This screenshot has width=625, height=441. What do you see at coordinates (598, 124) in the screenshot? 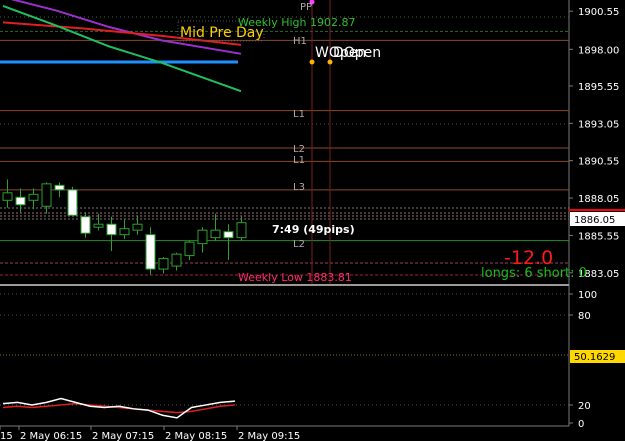
I see `price-tick-label: 1893.05` at bounding box center [598, 124].